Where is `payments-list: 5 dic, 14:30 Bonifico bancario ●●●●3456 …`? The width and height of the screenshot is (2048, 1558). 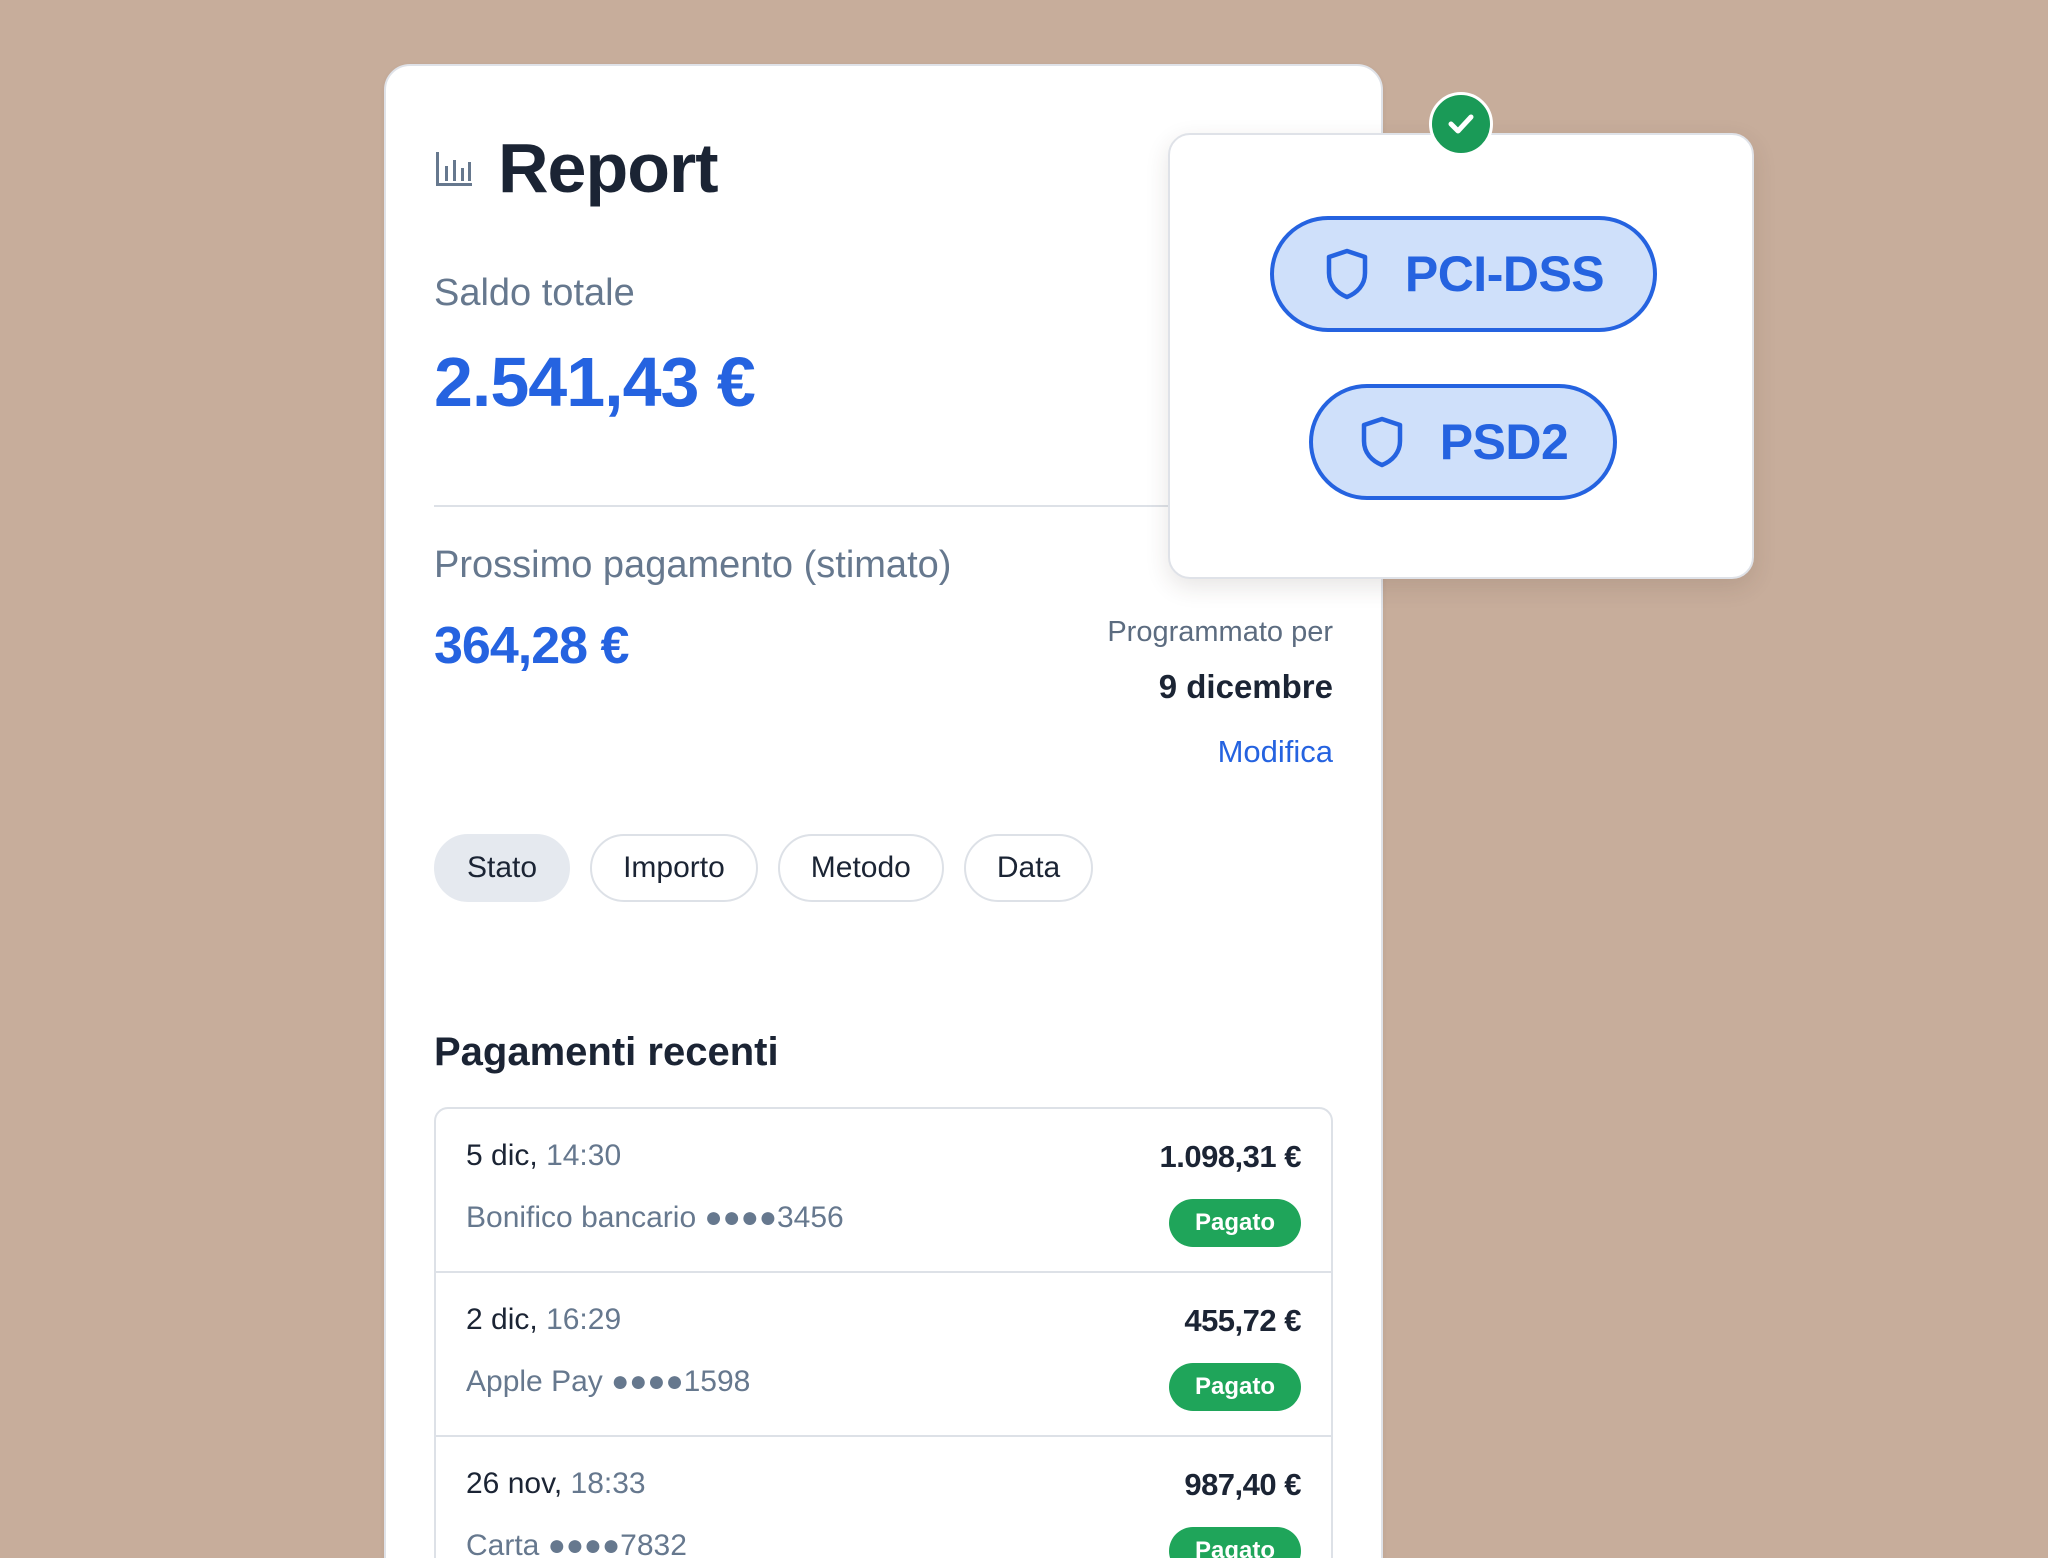 payments-list: 5 dic, 14:30 Bonifico bancario ●●●●3456 … is located at coordinates (883, 1332).